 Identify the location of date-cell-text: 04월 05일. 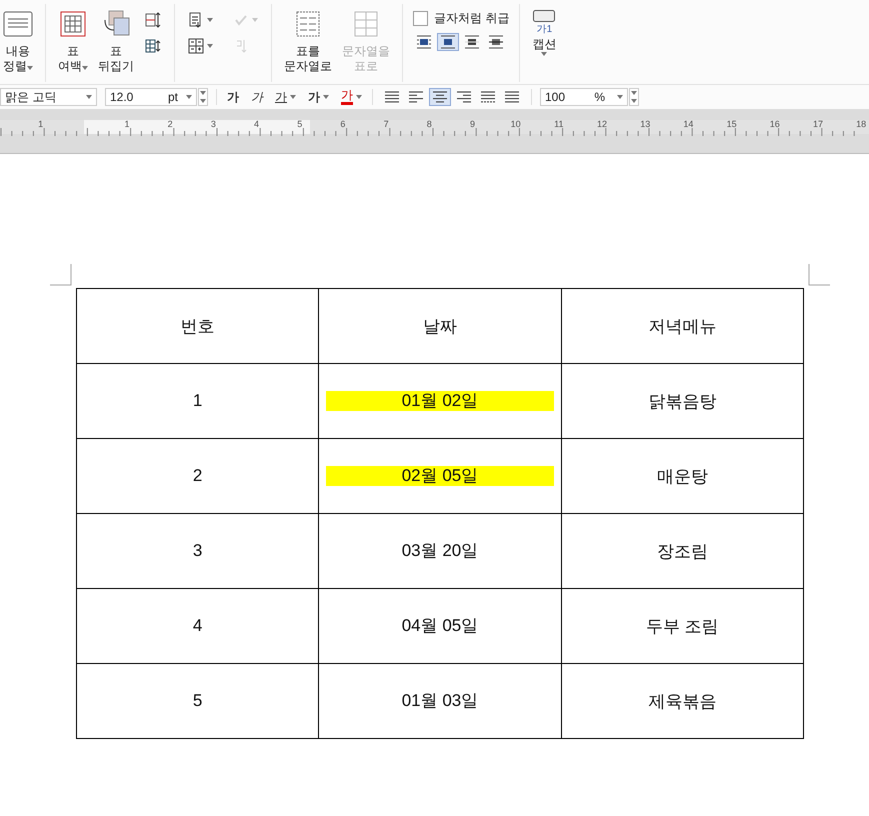
(440, 626).